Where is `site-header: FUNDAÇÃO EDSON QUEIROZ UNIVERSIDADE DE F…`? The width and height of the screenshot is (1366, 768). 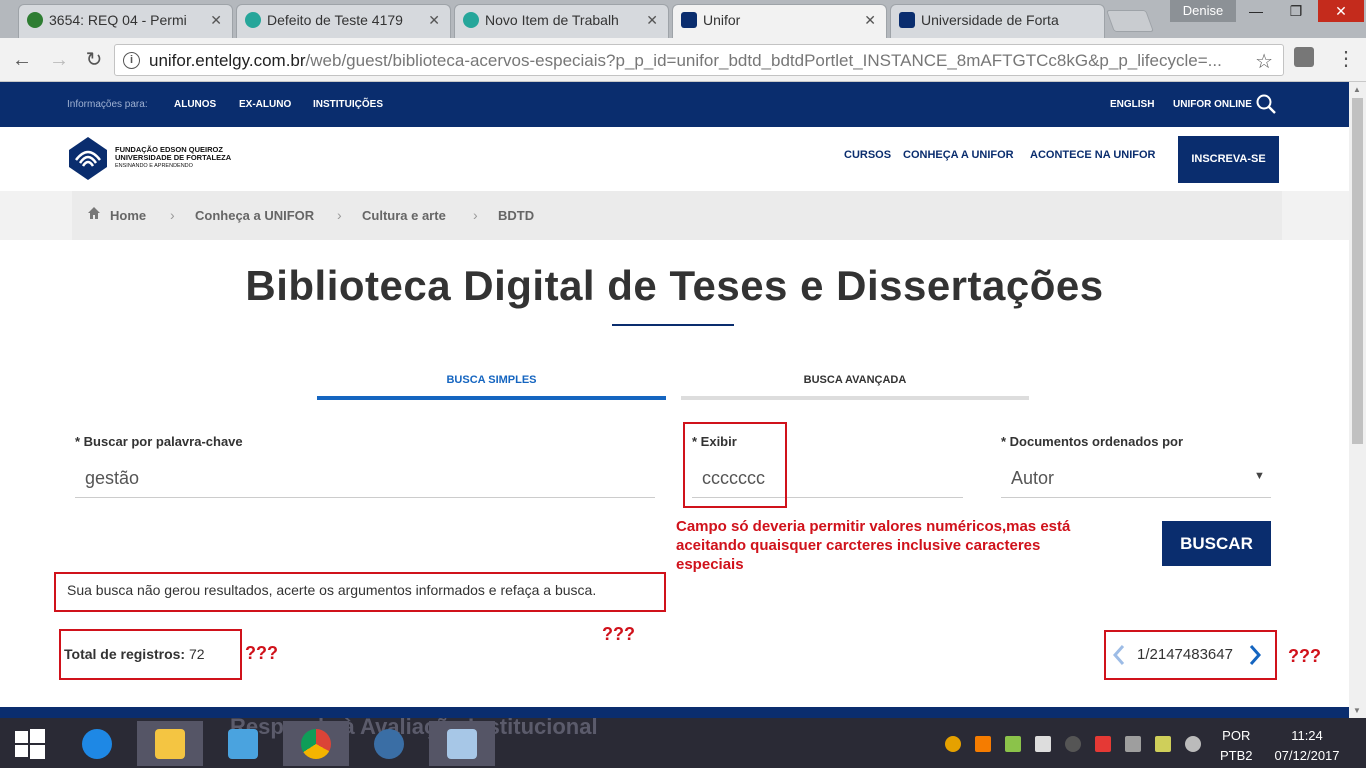
site-header: FUNDAÇÃO EDSON QUEIROZ UNIVERSIDADE DE F… is located at coordinates (674, 159).